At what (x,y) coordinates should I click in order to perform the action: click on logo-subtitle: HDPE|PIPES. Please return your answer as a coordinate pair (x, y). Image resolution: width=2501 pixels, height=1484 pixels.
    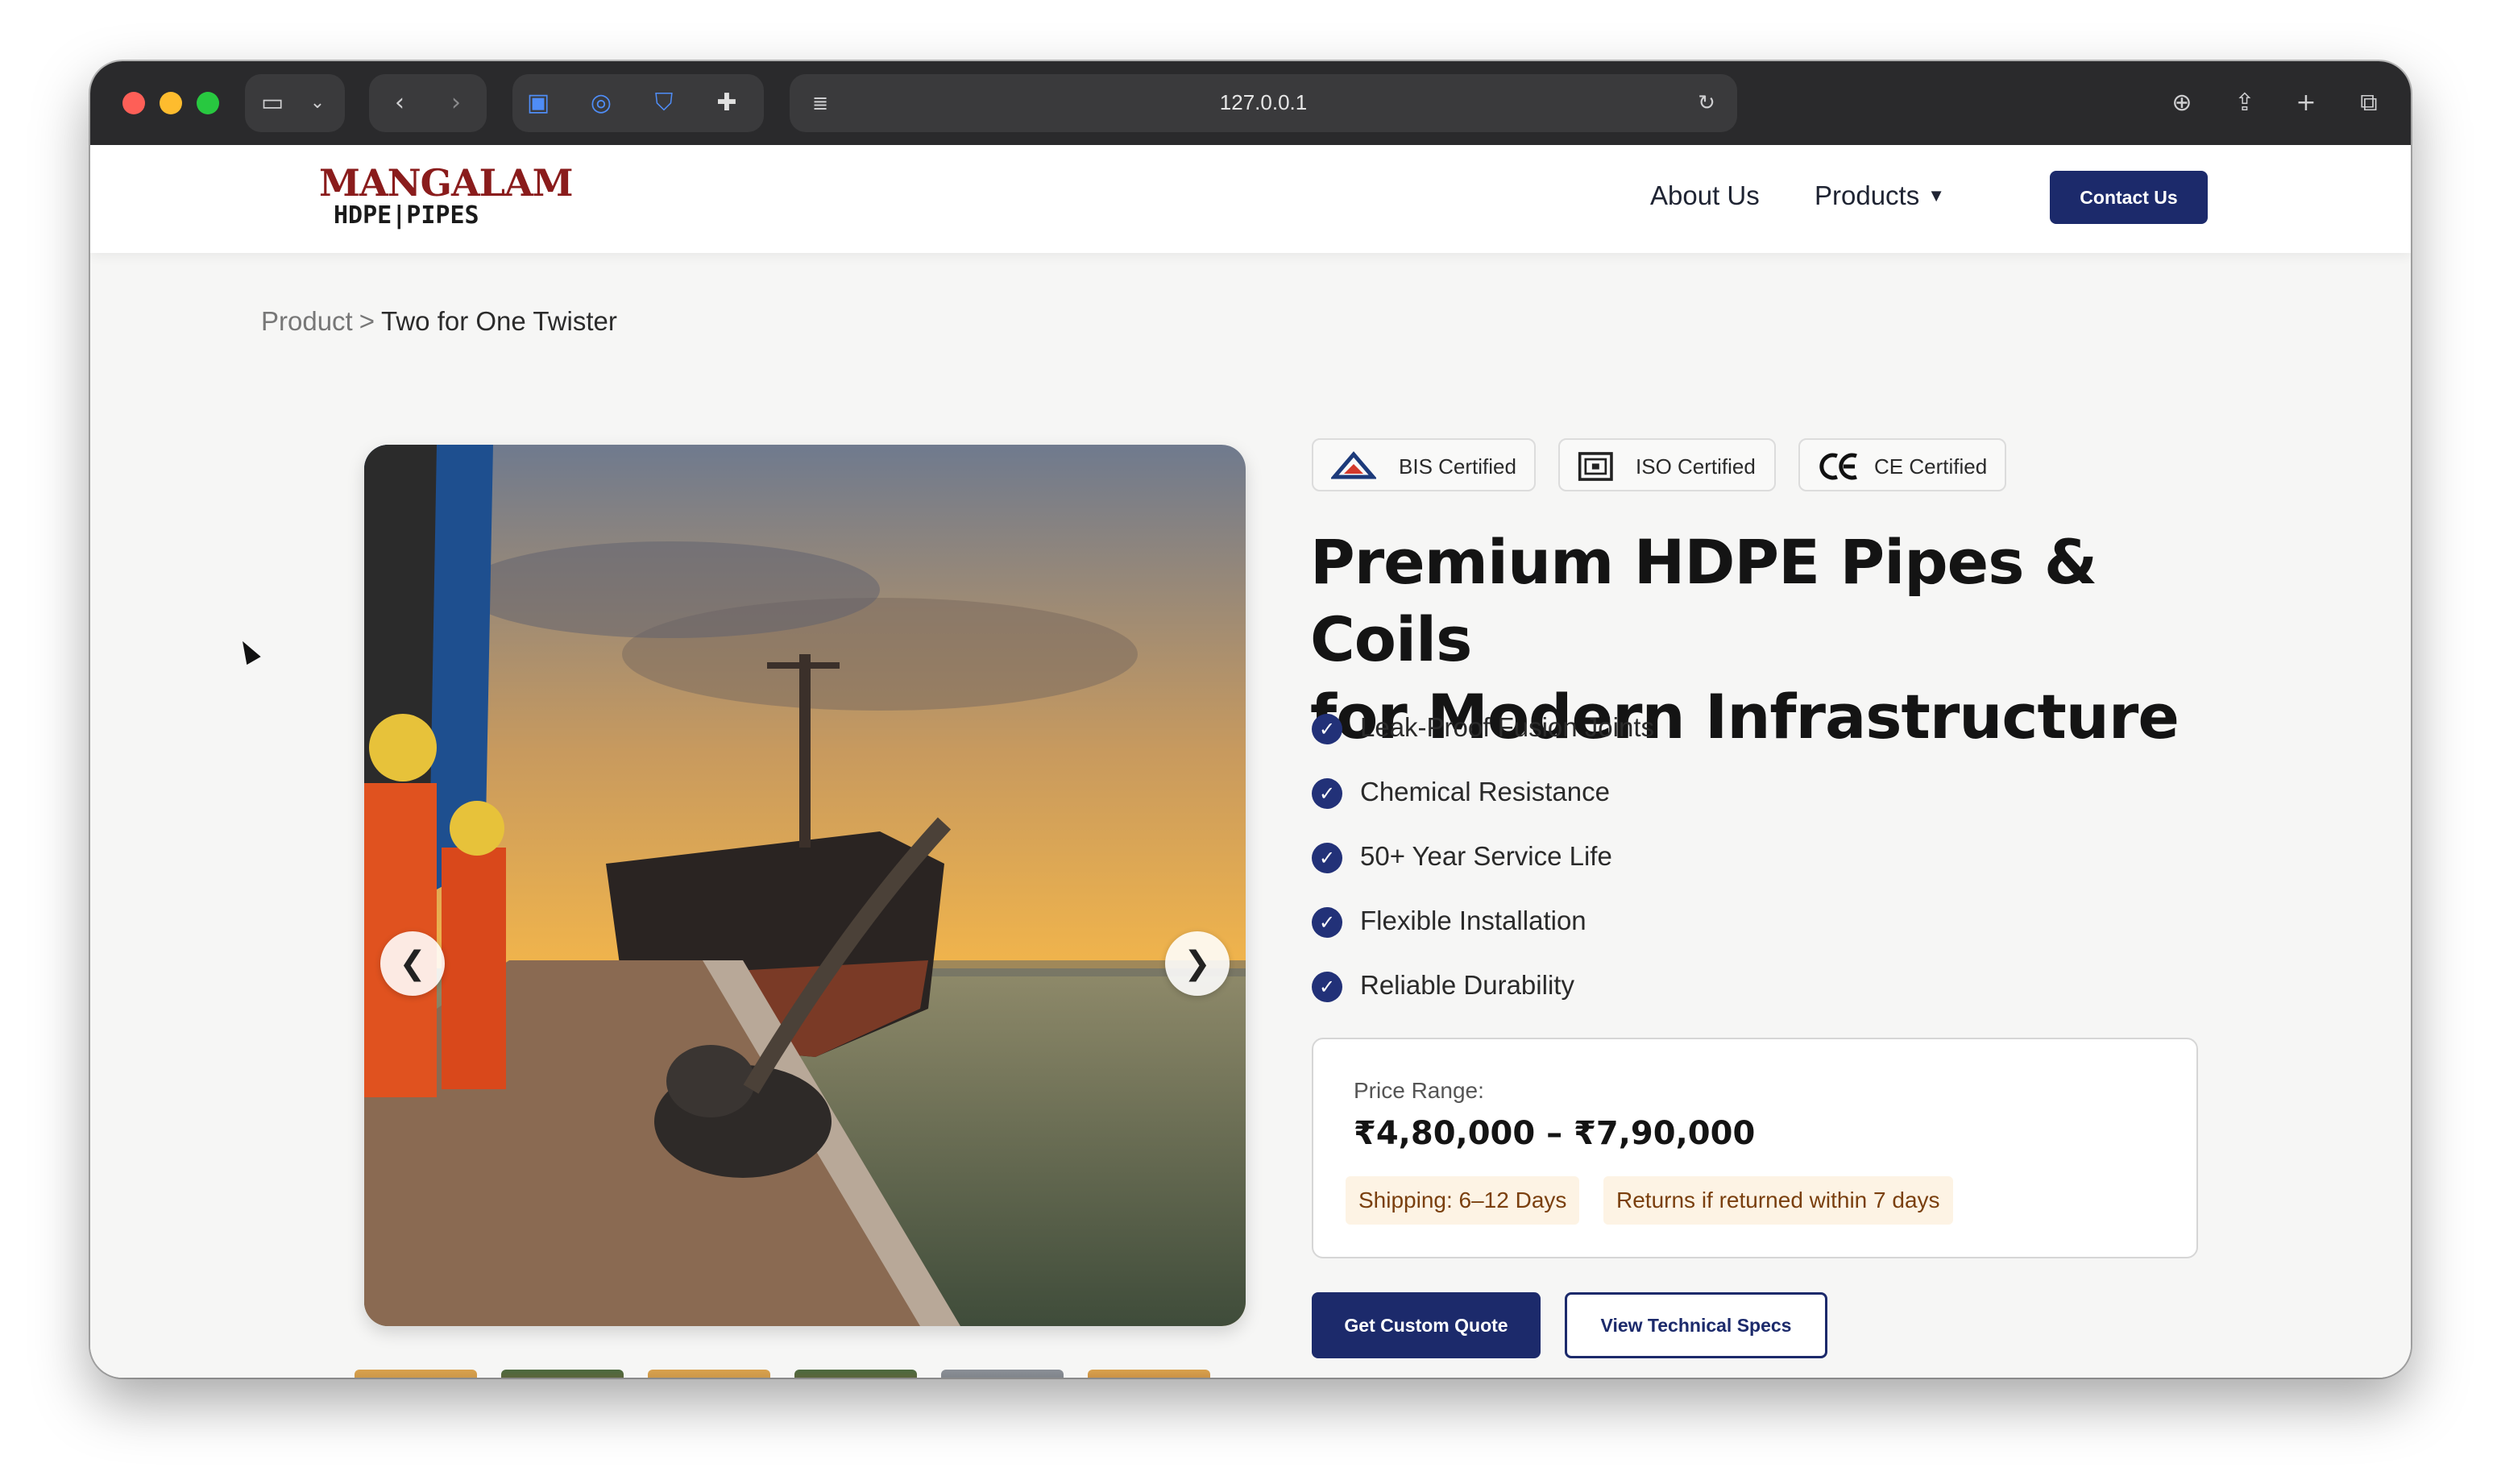
    Looking at the image, I should click on (406, 215).